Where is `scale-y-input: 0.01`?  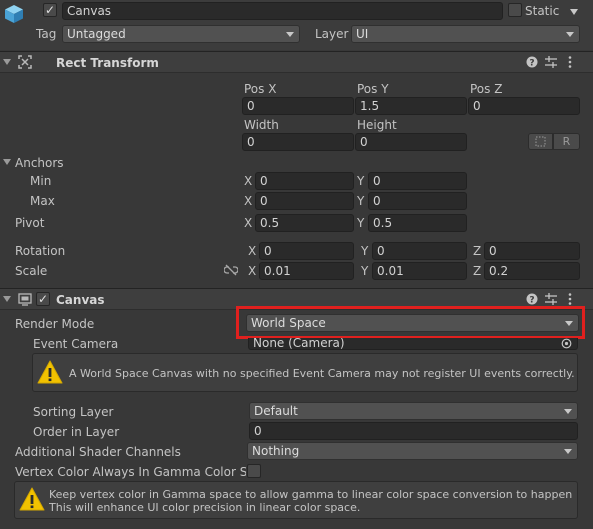
scale-y-input: 0.01 is located at coordinates (419, 271).